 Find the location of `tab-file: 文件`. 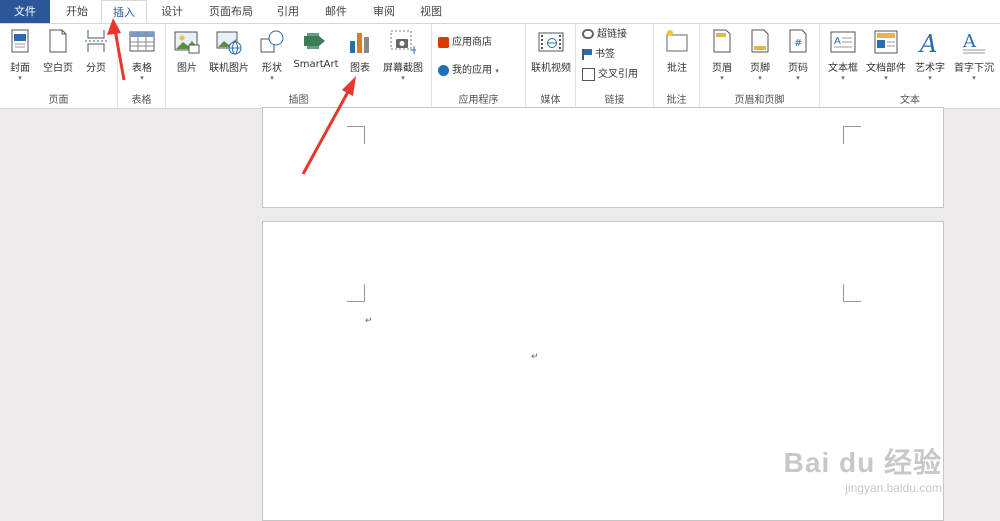

tab-file: 文件 is located at coordinates (25, 11).